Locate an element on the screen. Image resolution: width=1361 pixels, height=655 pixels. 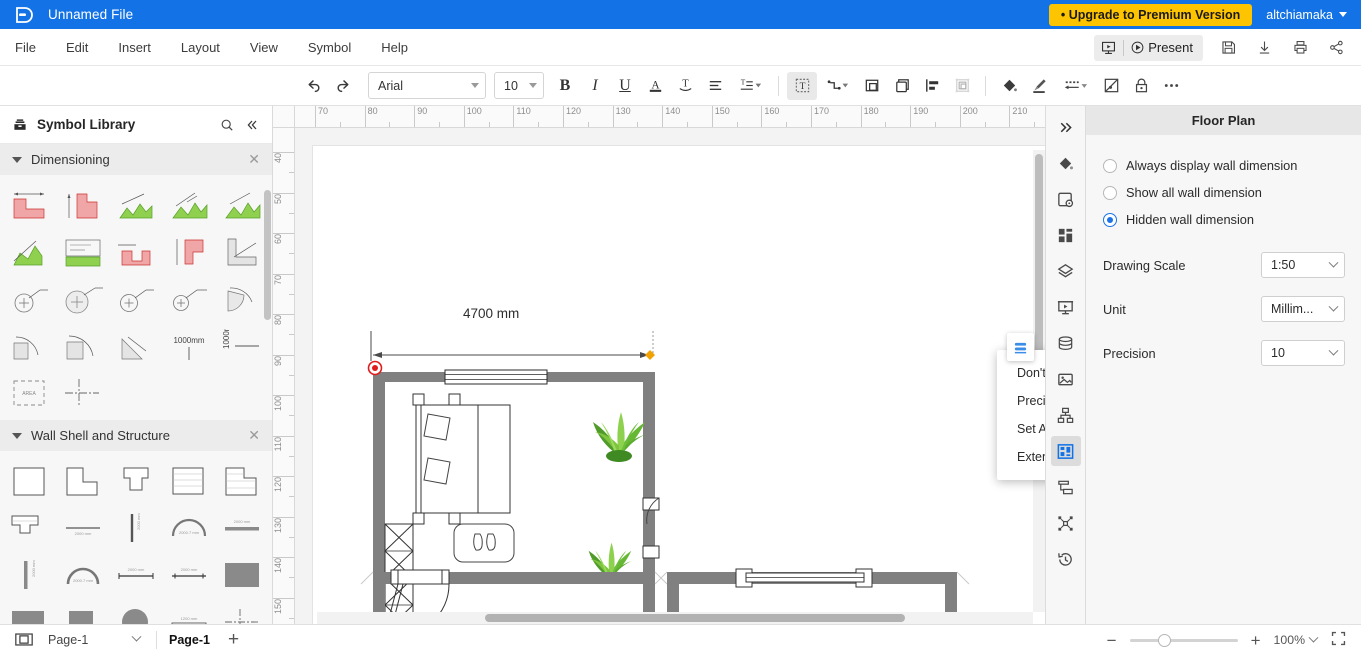
dimension-options-button is located at coordinates (1020, 347).